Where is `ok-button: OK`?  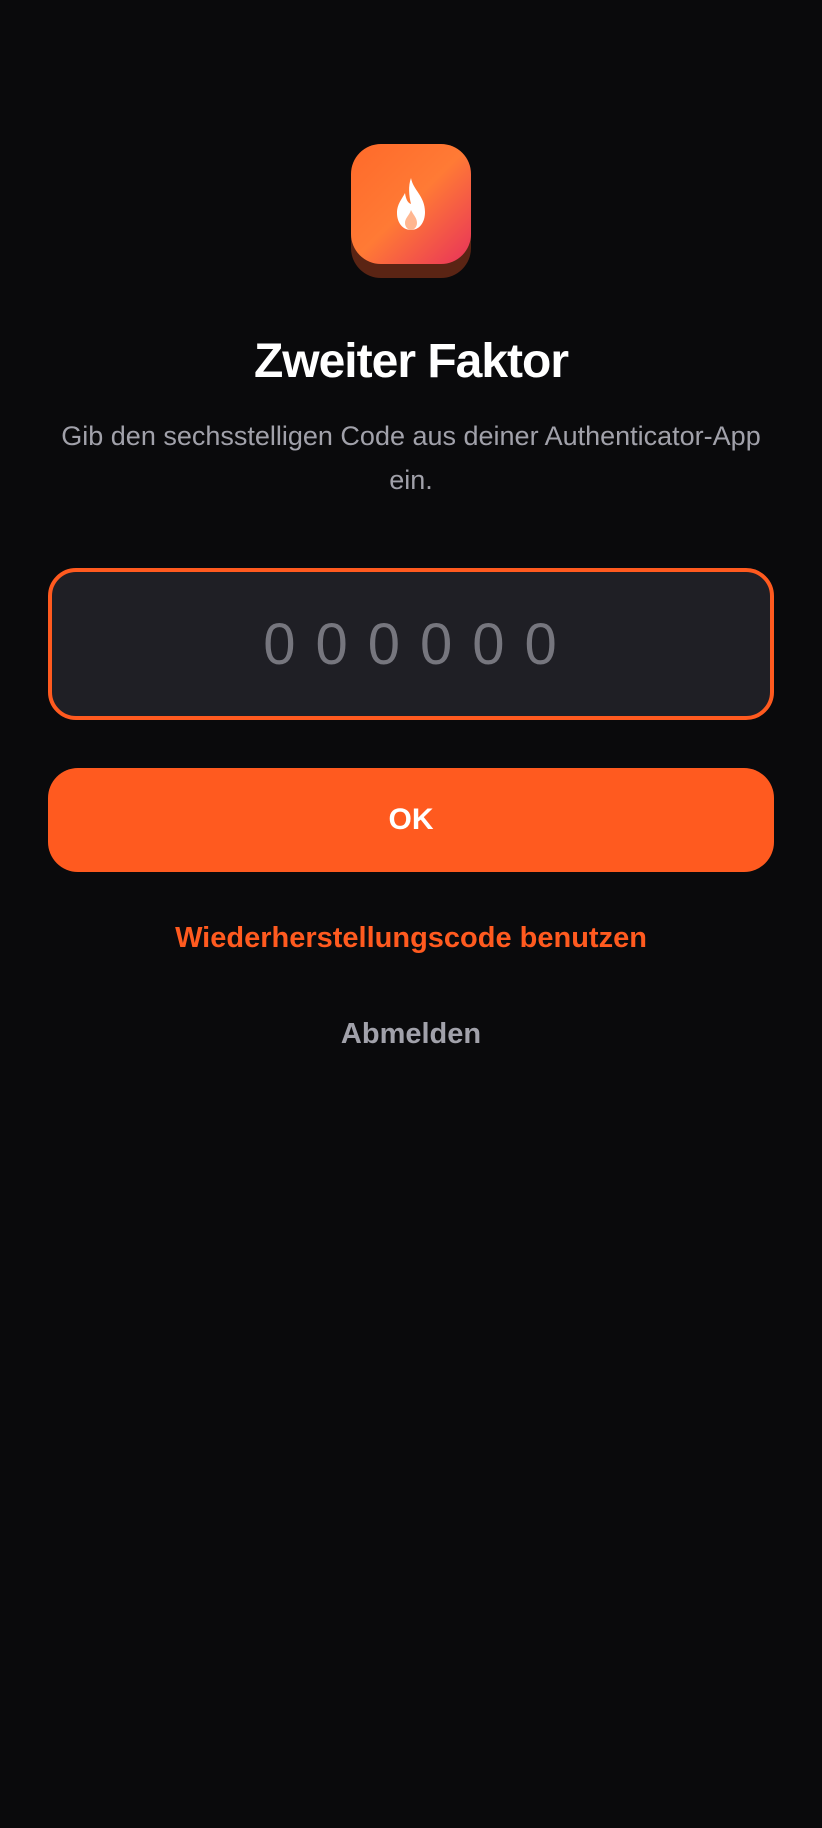
ok-button: OK is located at coordinates (411, 820).